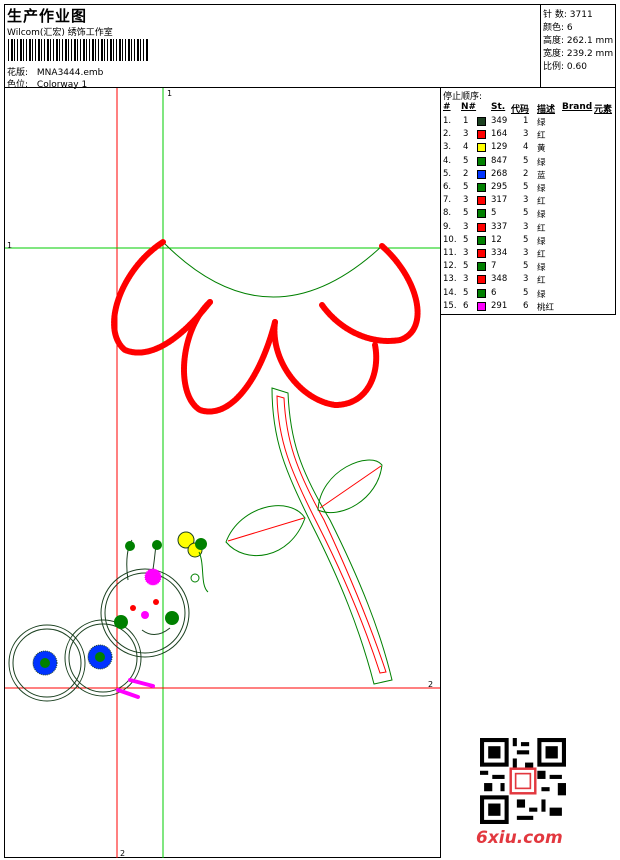 The width and height of the screenshot is (620, 860). I want to click on qr-code, so click(523, 781).